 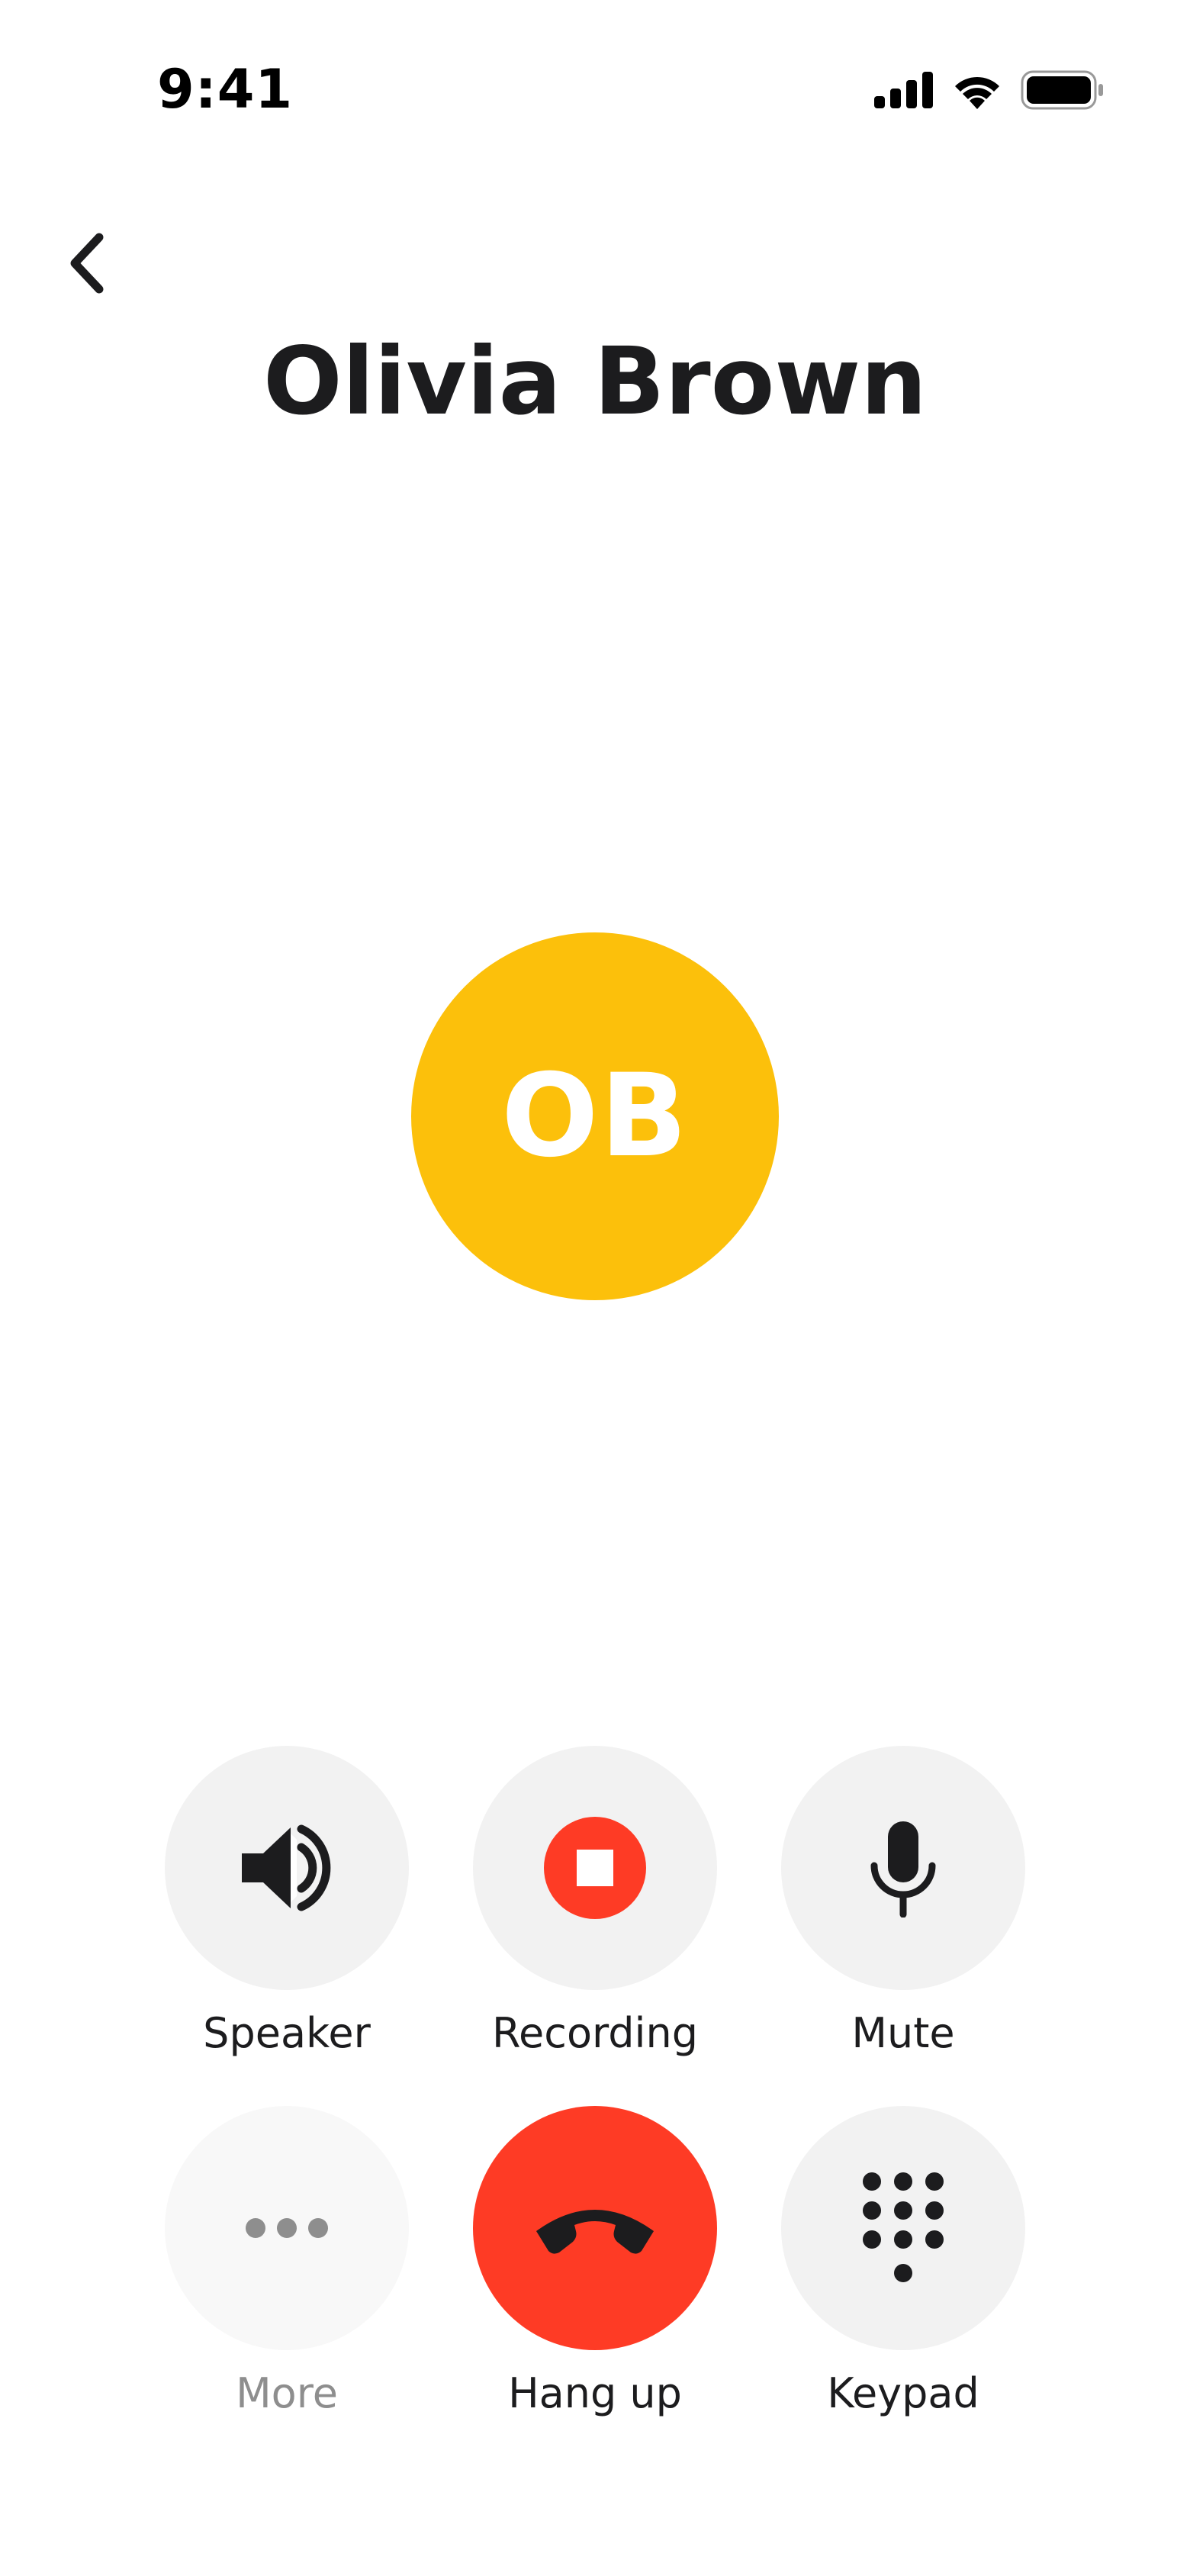 I want to click on keypad-icon, so click(x=903, y=2227).